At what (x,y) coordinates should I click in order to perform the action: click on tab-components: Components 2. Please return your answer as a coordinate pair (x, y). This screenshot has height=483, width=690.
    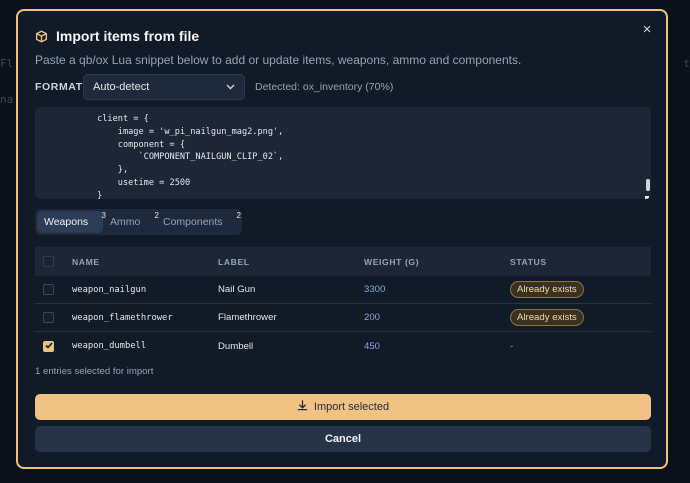
    Looking at the image, I should click on (198, 222).